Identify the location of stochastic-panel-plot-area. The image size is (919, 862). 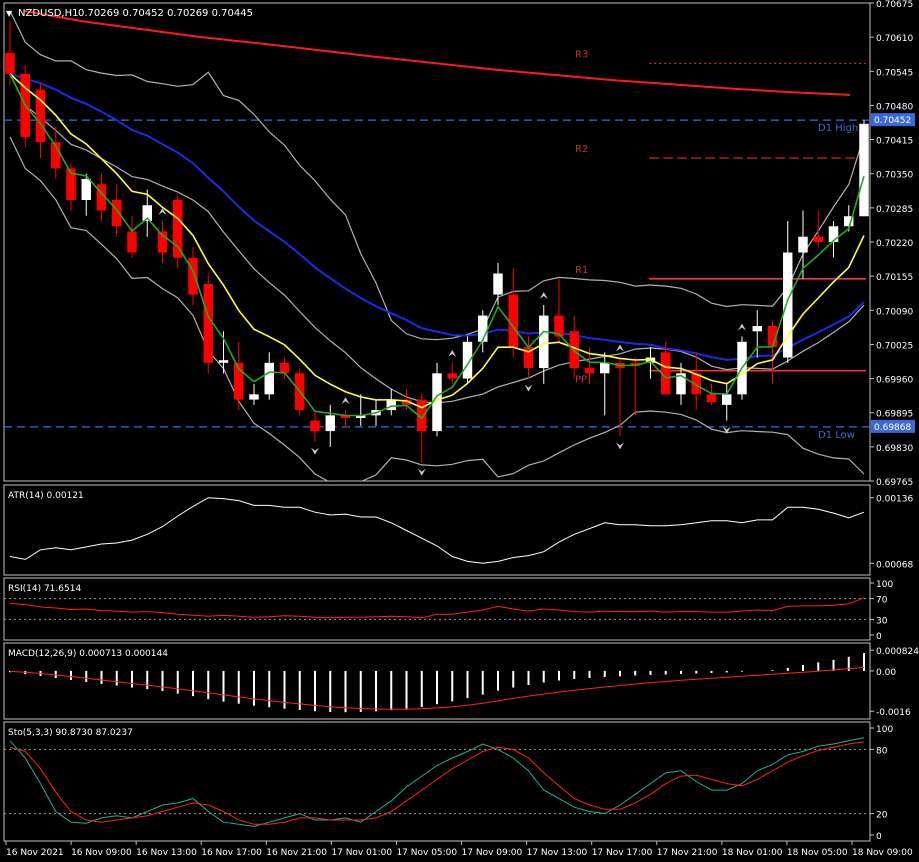
(437, 782).